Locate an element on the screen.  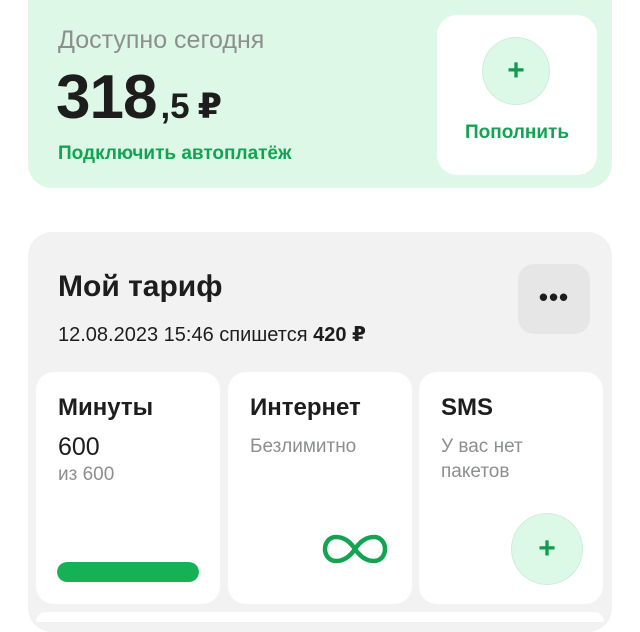
ellipsis-icon: ••• is located at coordinates (554, 297).